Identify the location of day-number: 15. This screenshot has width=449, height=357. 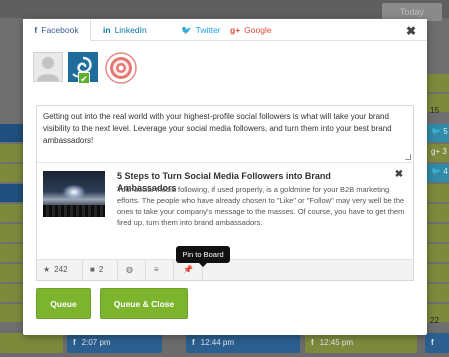
(434, 110).